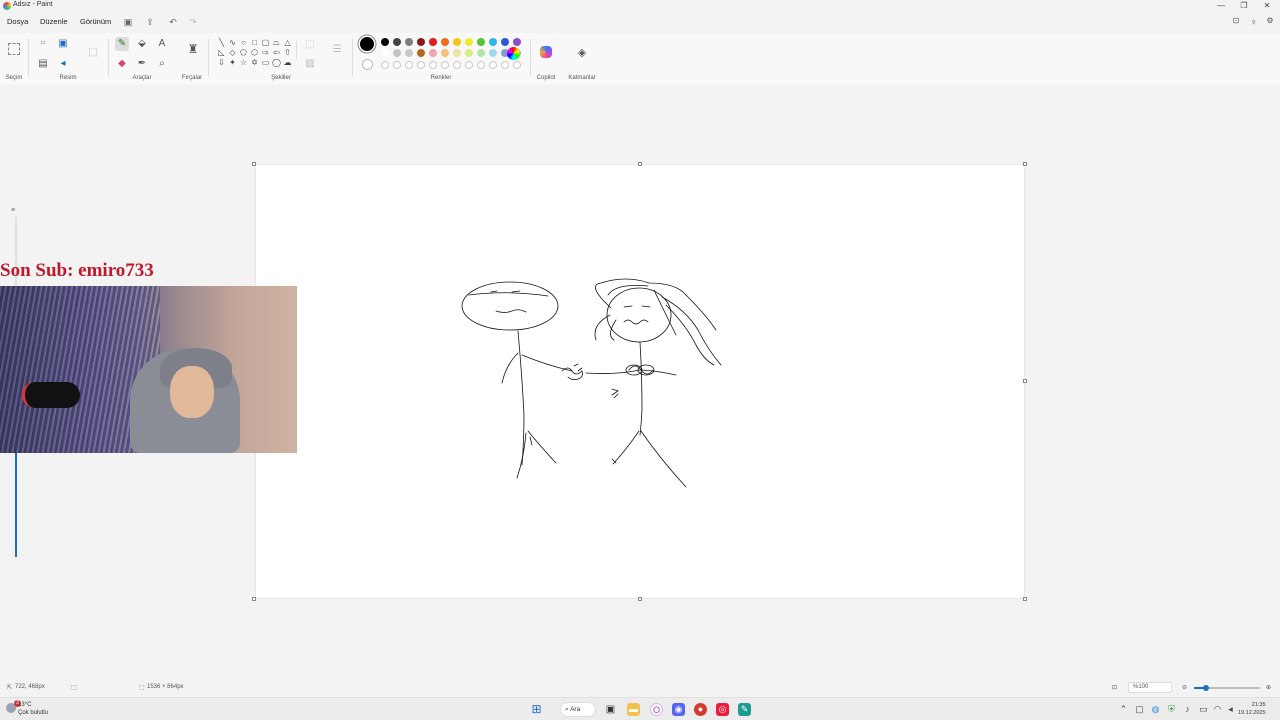  I want to click on callout-oval-icon: ◯, so click(276, 62).